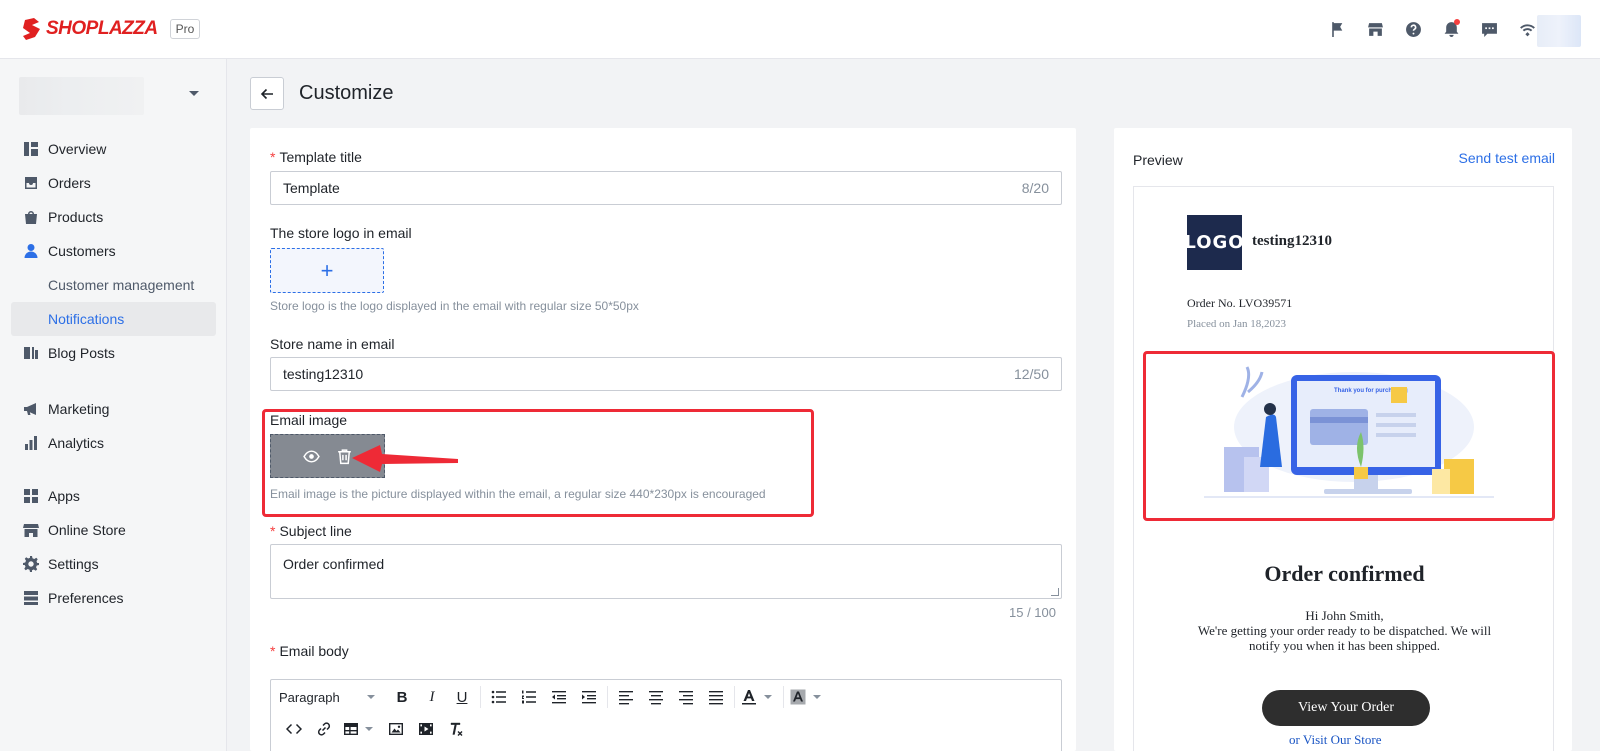 The width and height of the screenshot is (1600, 751). I want to click on subject-value: Order confirmed, so click(334, 564).